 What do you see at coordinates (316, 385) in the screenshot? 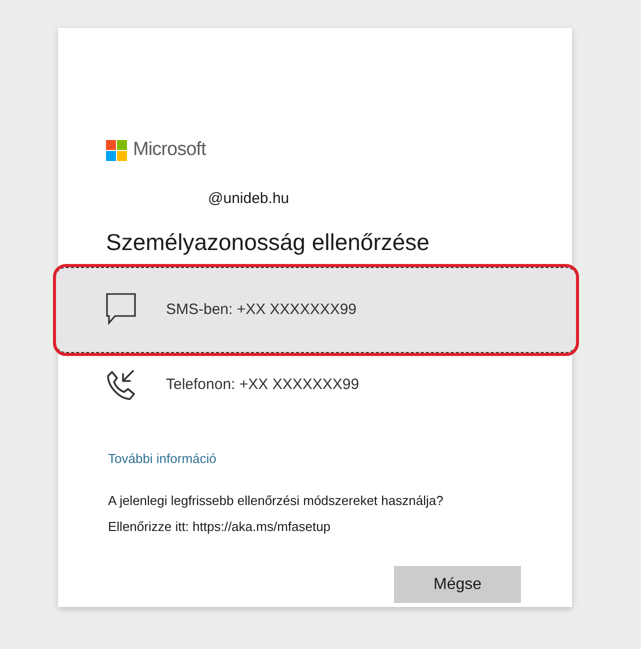
I see `verification-option: Telefonon: +XX XXXXXXX99` at bounding box center [316, 385].